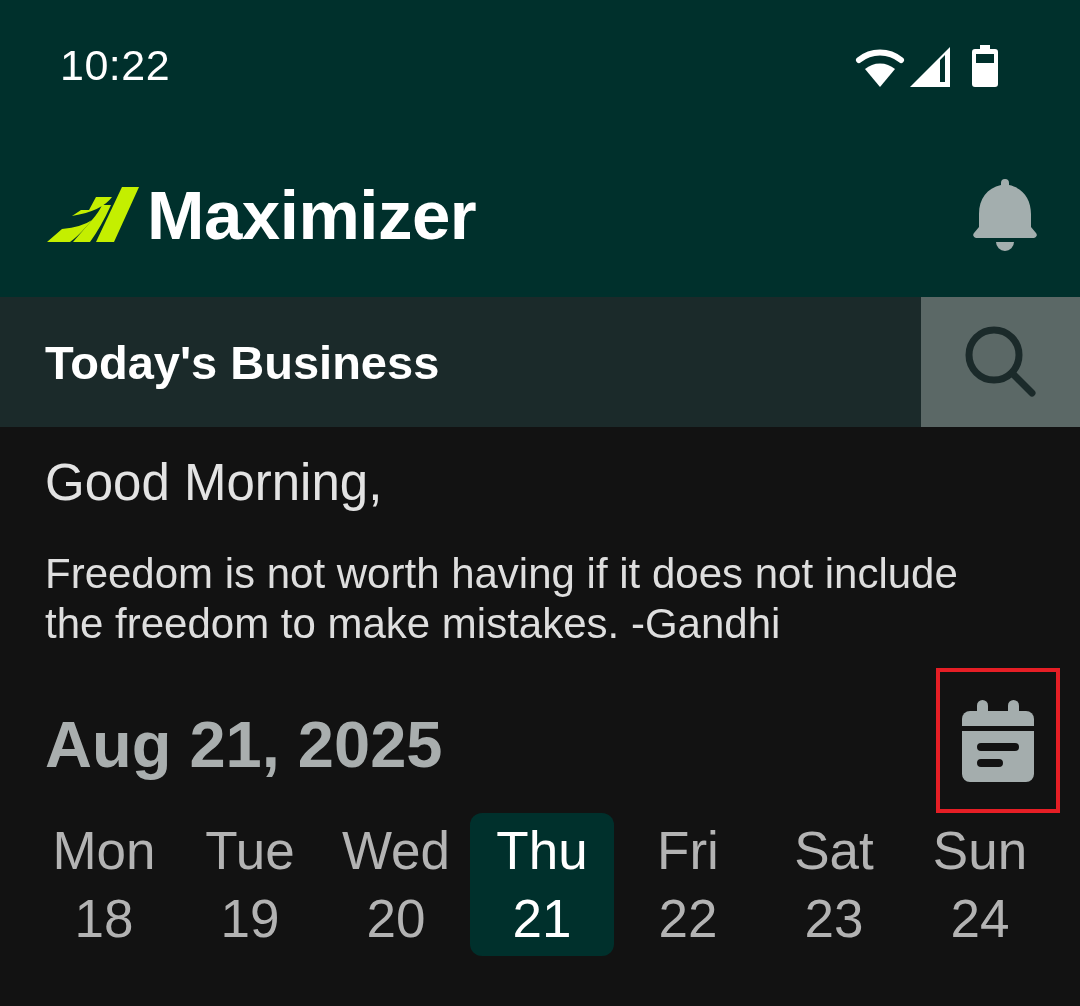 This screenshot has height=1006, width=1080. I want to click on day-button: Sun 24, so click(980, 884).